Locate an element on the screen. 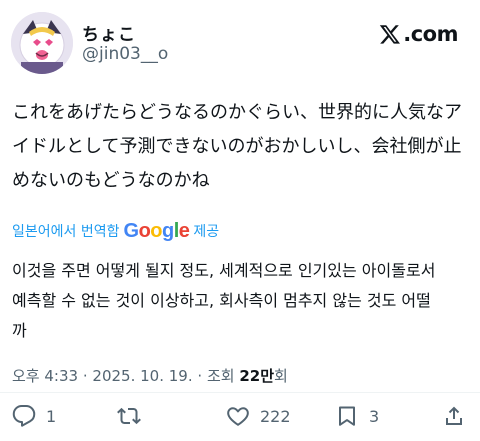  heart-icon is located at coordinates (238, 416).